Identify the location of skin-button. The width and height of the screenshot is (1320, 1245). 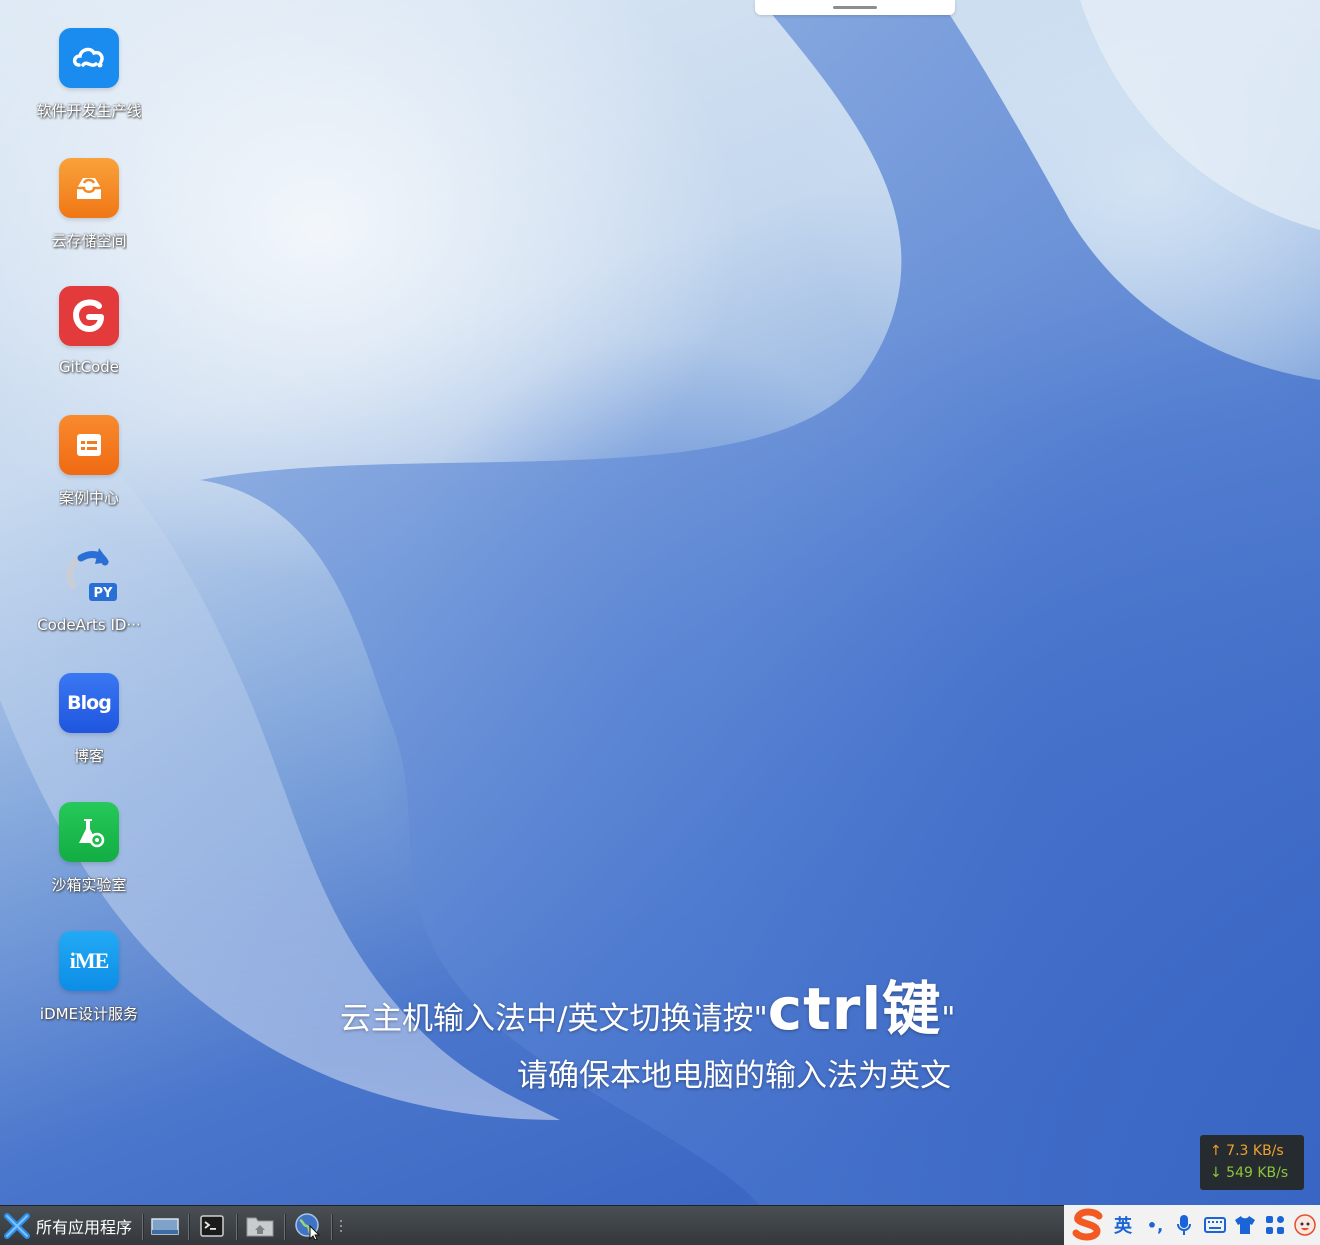
(1245, 1225).